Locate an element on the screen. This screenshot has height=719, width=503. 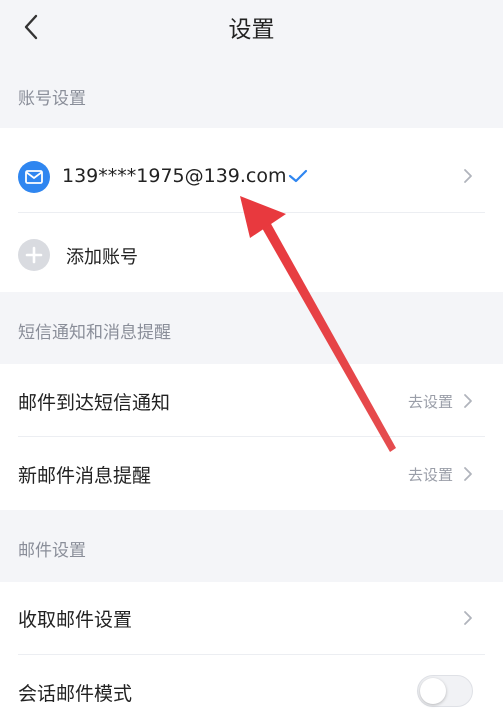
page-title: 设置 is located at coordinates (251, 30).